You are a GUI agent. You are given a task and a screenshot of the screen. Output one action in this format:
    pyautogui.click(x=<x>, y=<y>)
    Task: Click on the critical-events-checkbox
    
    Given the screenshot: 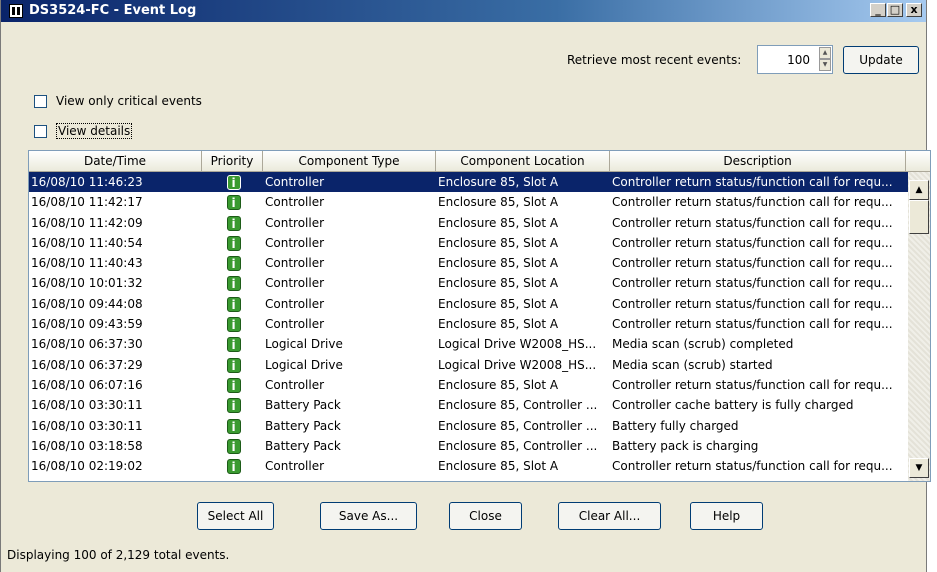 What is the action you would take?
    pyautogui.click(x=40, y=101)
    